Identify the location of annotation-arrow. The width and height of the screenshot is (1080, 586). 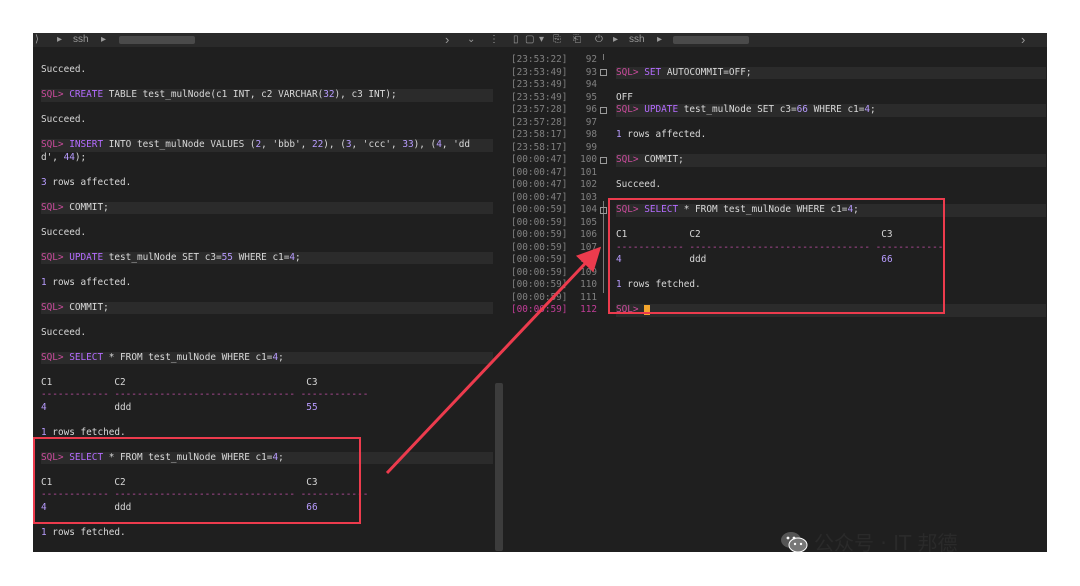
(493, 360).